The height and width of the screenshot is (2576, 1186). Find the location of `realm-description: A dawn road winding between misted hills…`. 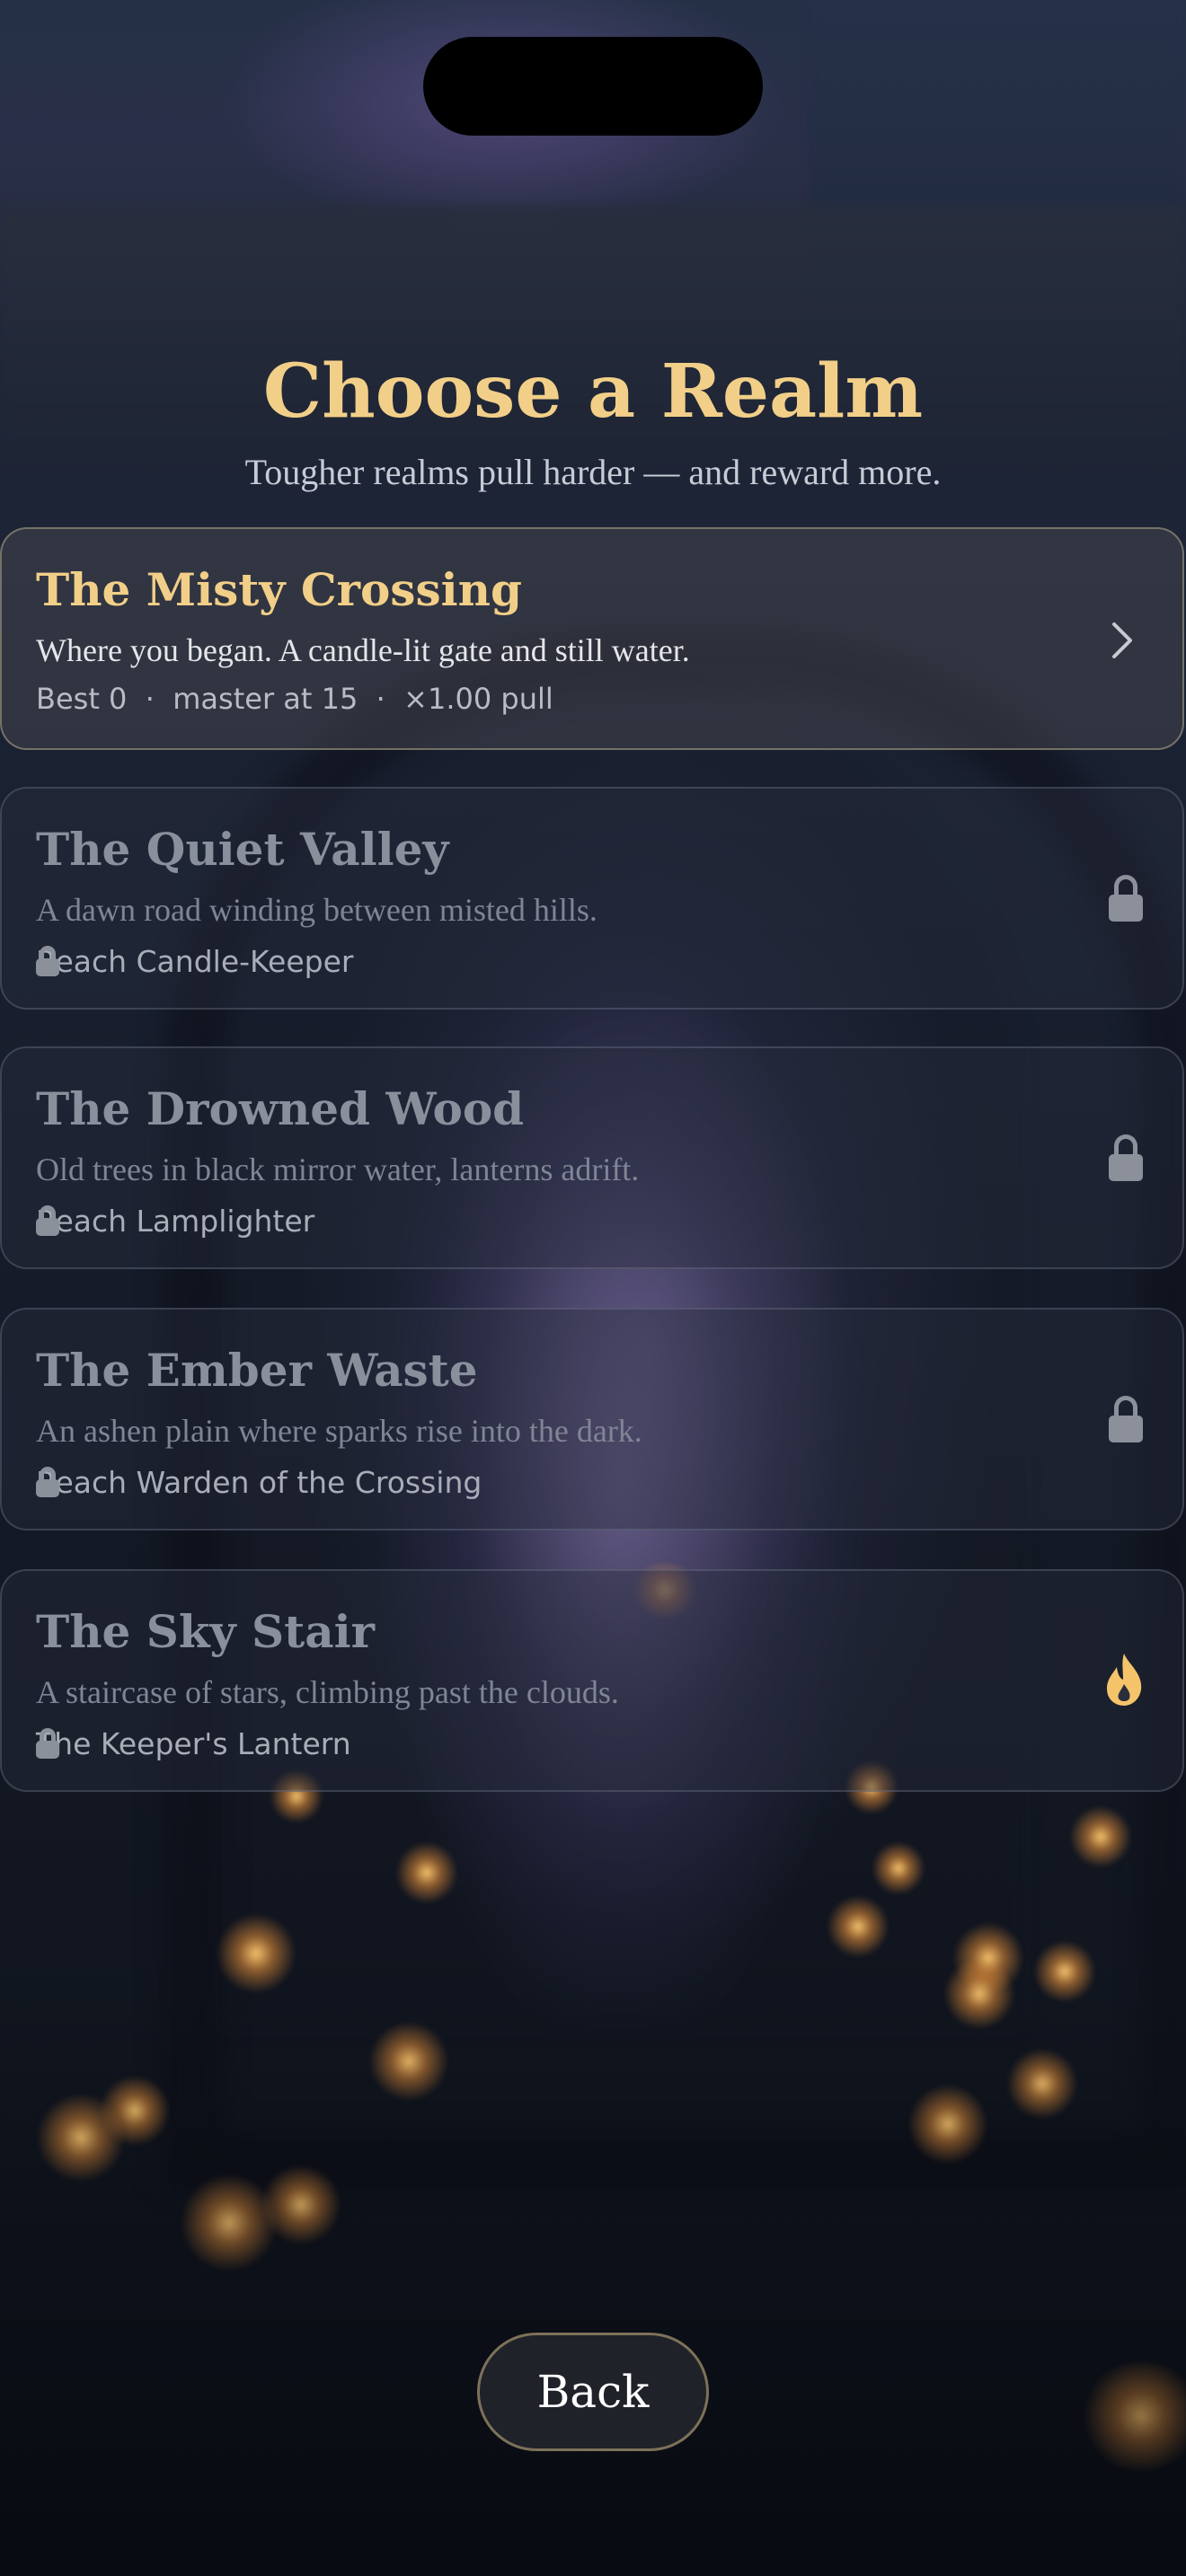

realm-description: A dawn road winding between misted hills… is located at coordinates (316, 910).